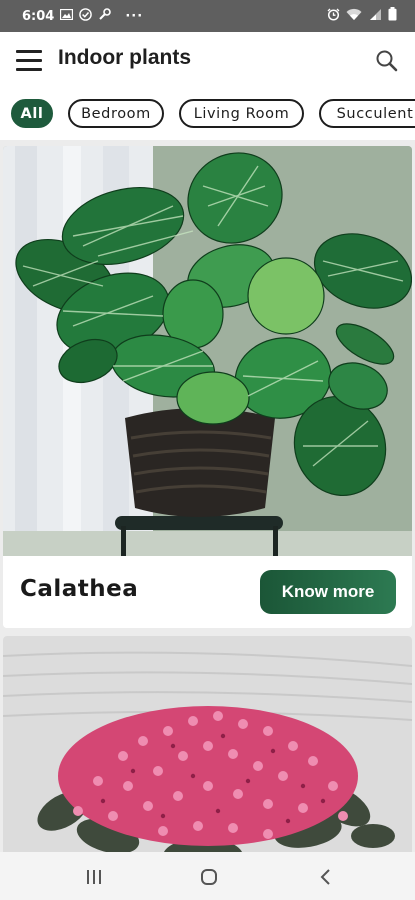  Describe the element at coordinates (32, 113) in the screenshot. I see `chip-all: All` at that location.